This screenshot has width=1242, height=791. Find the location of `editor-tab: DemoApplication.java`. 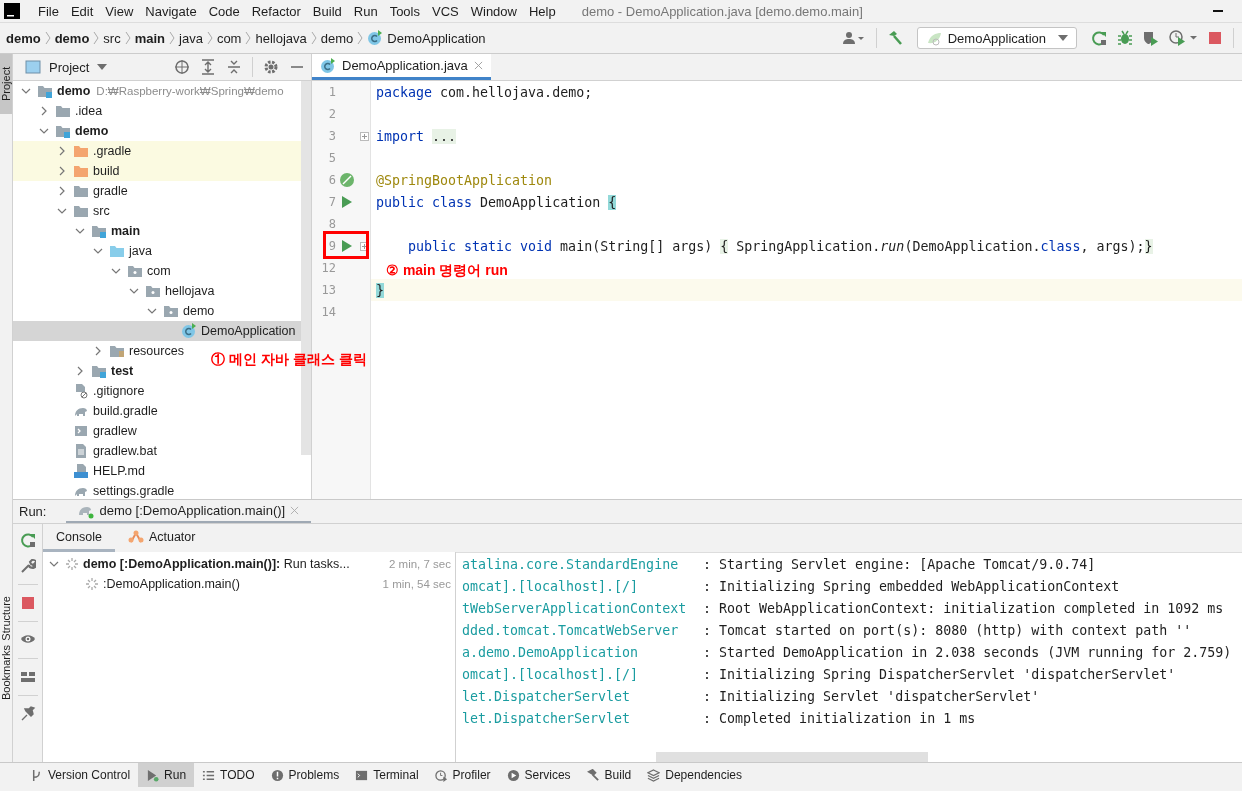

editor-tab: DemoApplication.java is located at coordinates (401, 67).